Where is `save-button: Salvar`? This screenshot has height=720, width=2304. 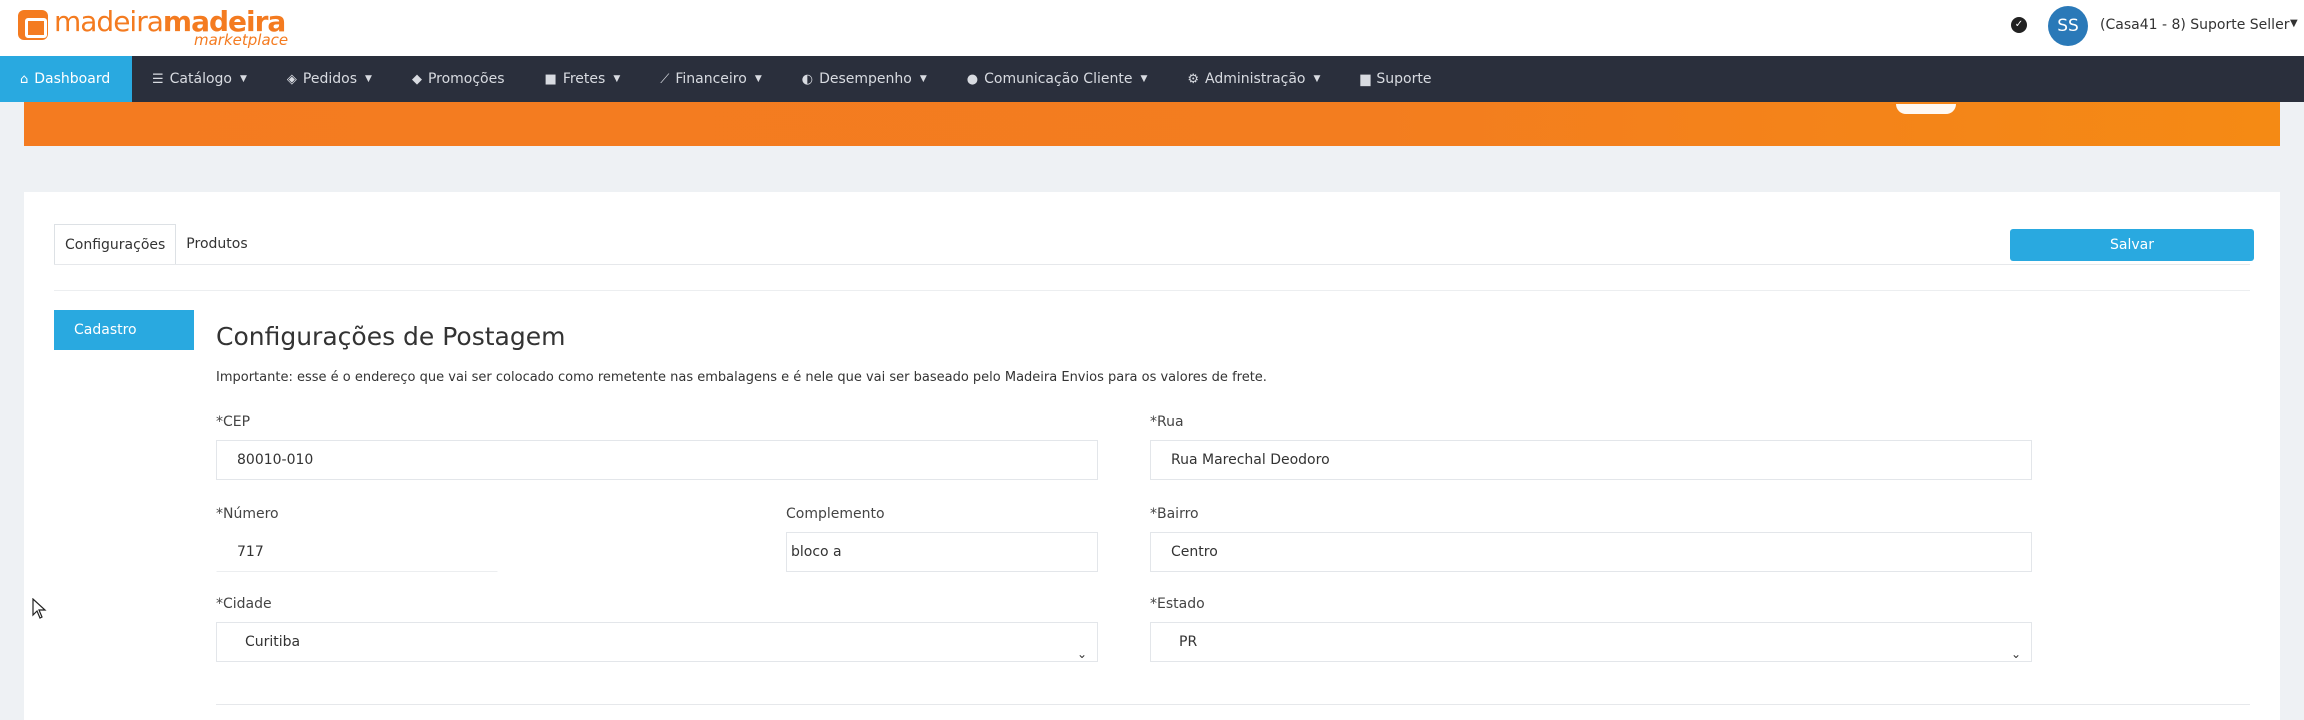 save-button: Salvar is located at coordinates (2132, 245).